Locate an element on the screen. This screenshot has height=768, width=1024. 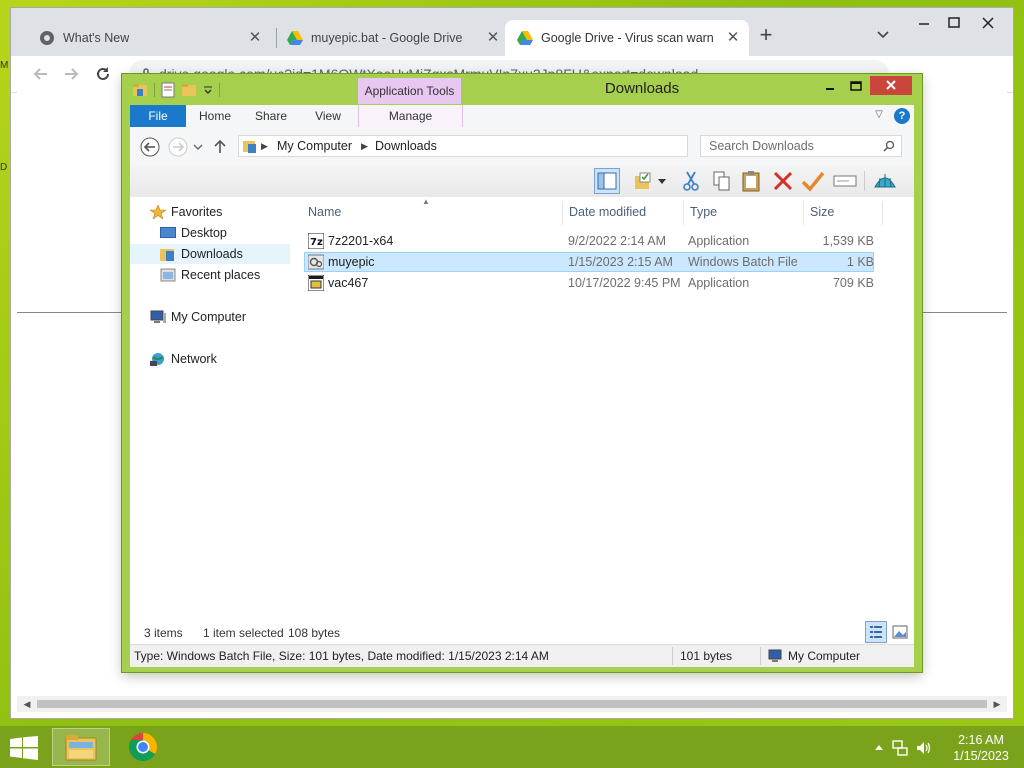
taskbar-chrome is located at coordinates (143, 747).